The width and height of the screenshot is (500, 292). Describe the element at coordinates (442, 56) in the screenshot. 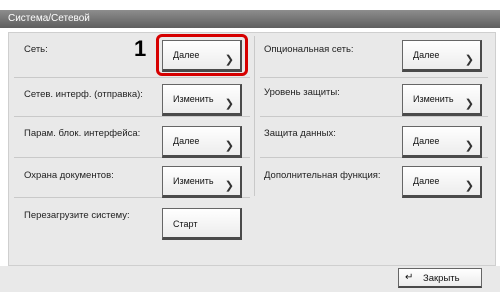

I see `optional-network-next-button: Далее ❯` at that location.